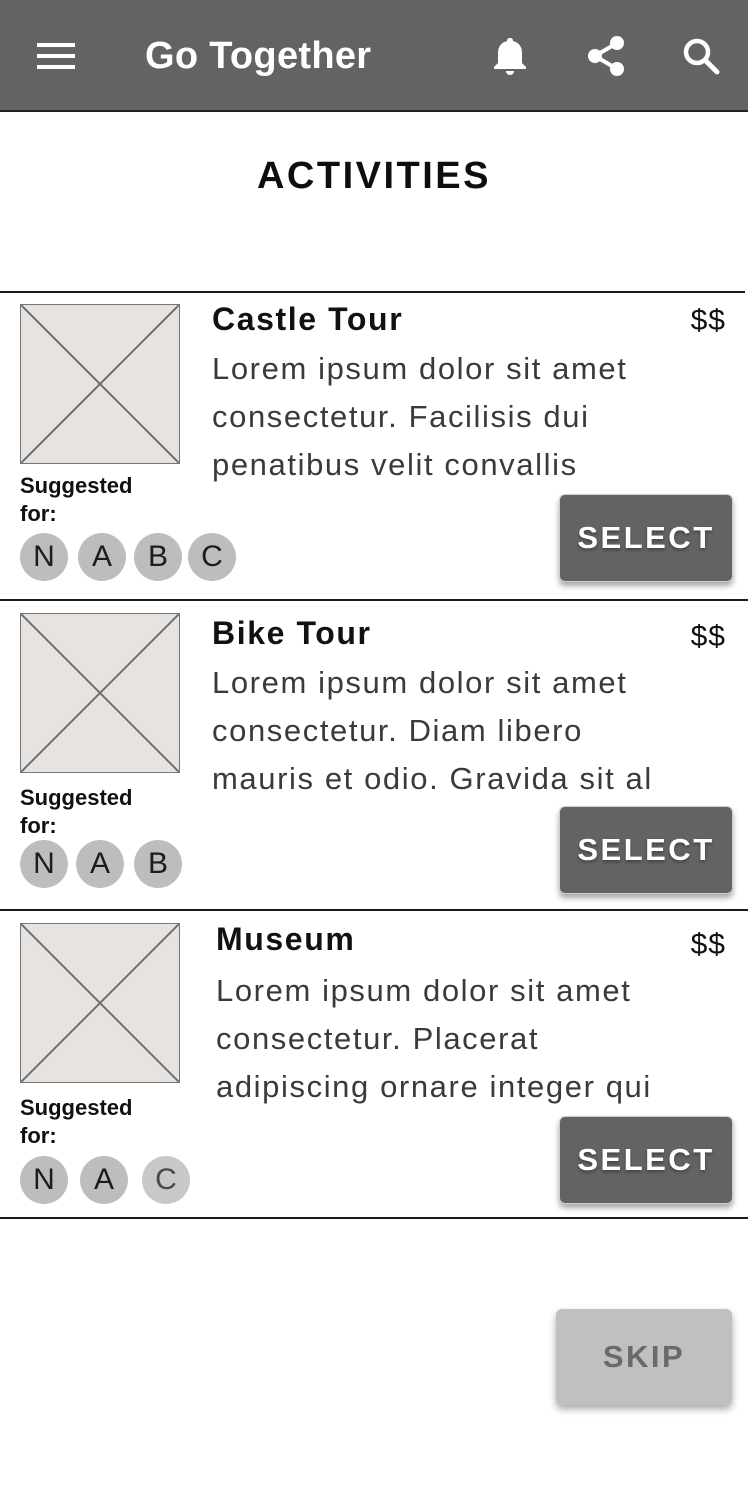 This screenshot has width=748, height=1510. I want to click on menu-icon, so click(56, 56).